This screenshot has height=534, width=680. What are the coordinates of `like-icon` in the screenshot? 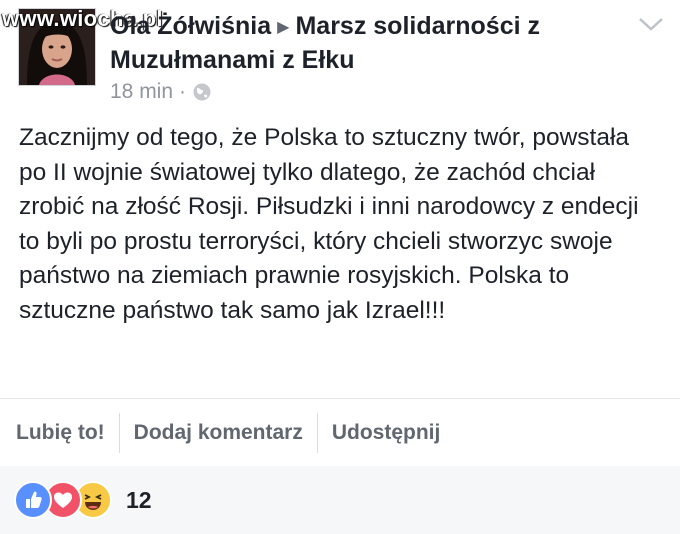 It's located at (33, 500).